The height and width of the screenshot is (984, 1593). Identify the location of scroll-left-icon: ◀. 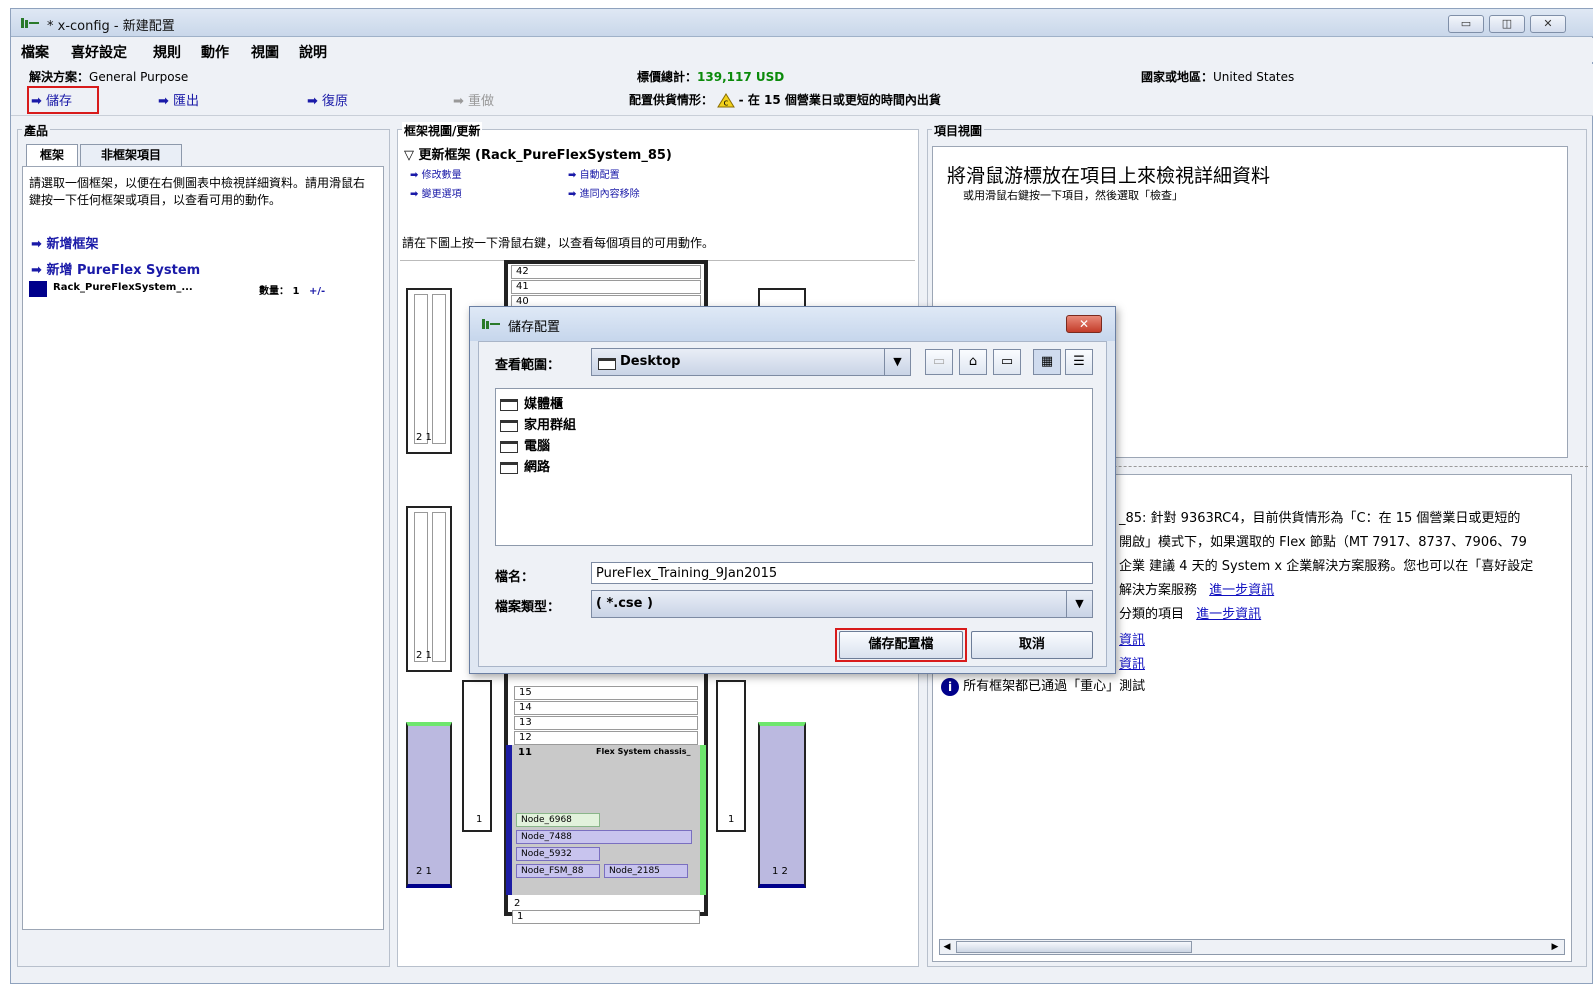
(947, 947).